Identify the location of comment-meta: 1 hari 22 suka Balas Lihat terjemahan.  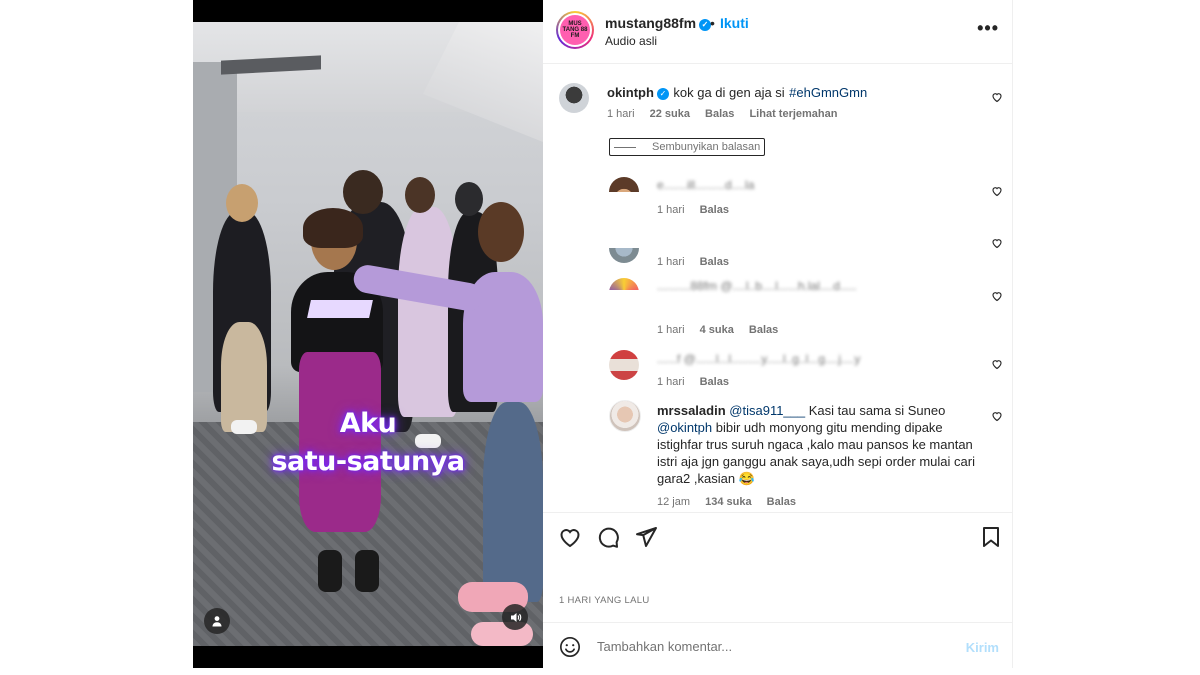
(728, 114).